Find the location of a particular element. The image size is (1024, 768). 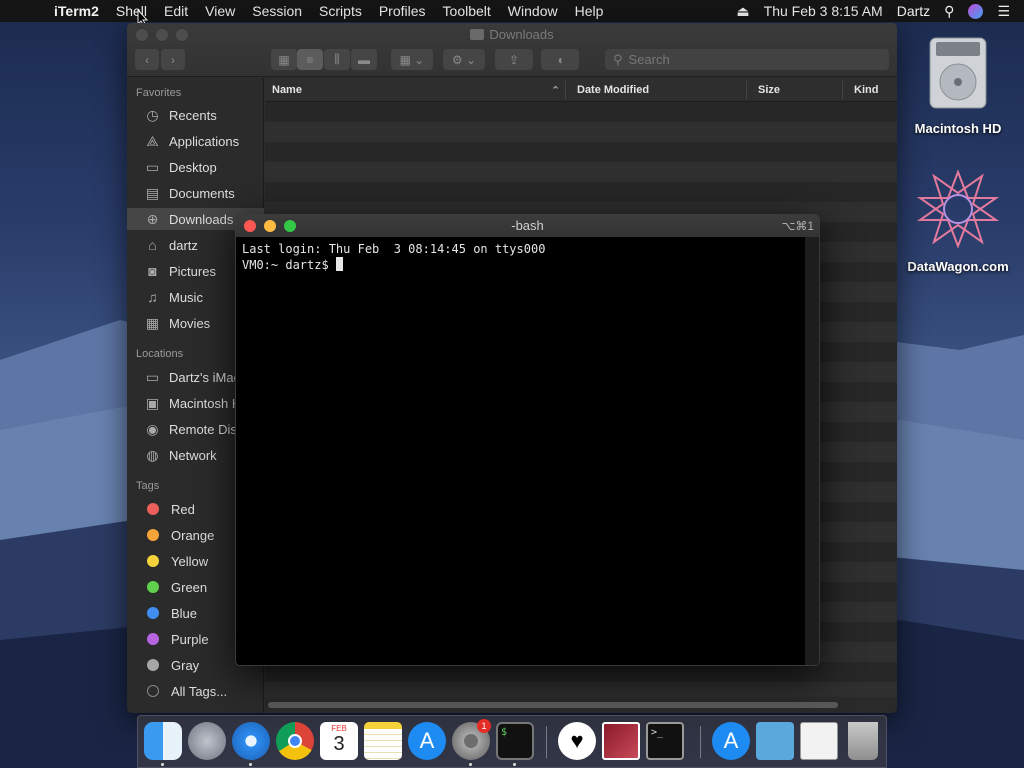

column-name: Name is located at coordinates (287, 90).